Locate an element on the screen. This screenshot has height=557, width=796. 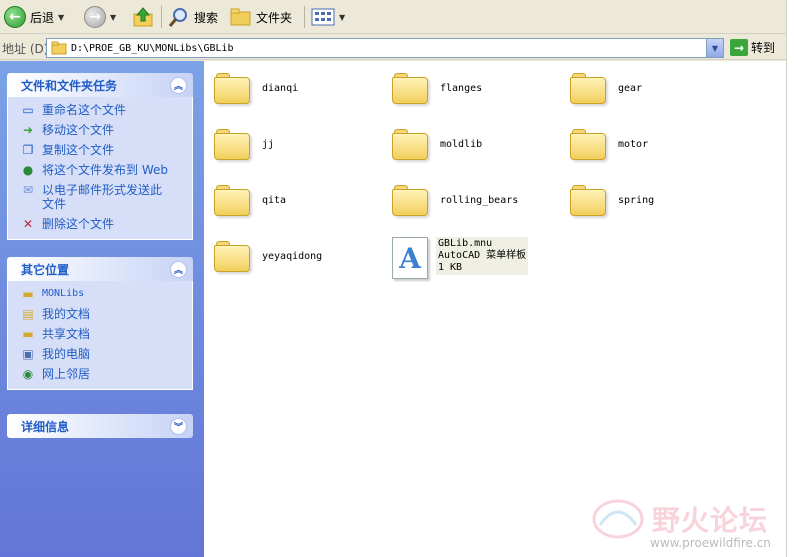
autocad-file-icon: A is located at coordinates (410, 258).